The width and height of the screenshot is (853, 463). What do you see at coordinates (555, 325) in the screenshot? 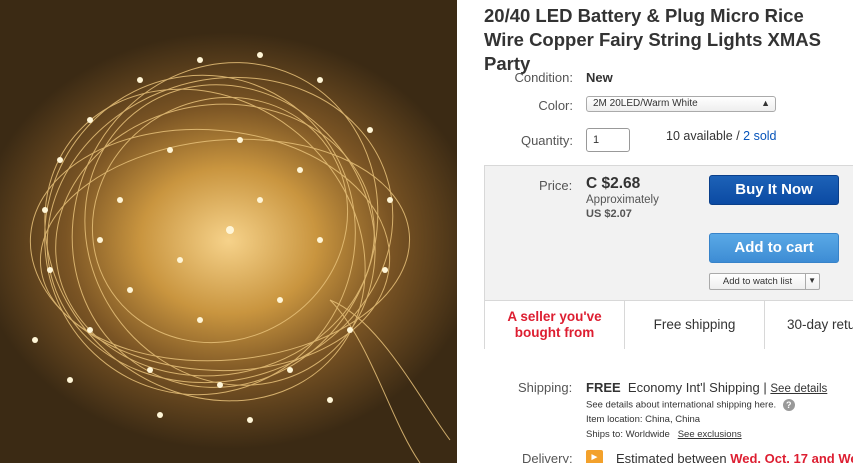
I see `promo-seller-badge: A seller you've bought from` at bounding box center [555, 325].